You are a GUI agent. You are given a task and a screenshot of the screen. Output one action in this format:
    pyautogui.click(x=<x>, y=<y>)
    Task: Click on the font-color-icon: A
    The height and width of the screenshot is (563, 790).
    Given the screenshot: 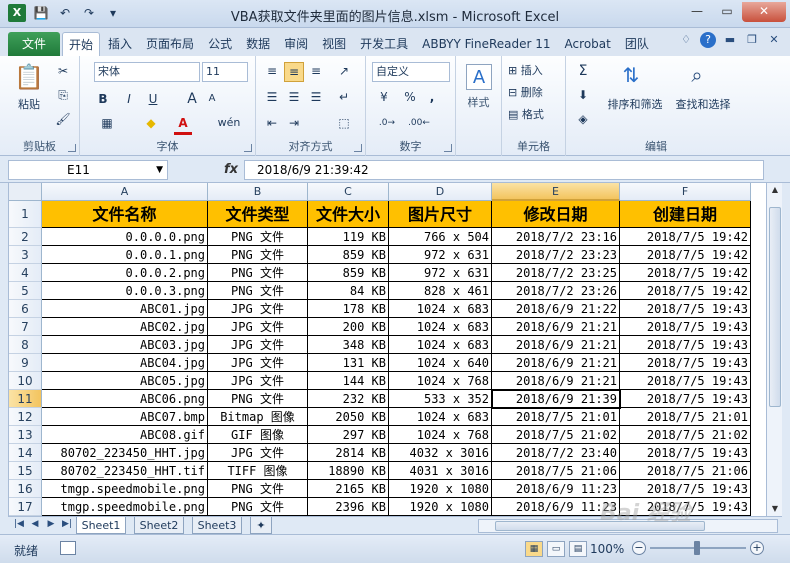 What is the action you would take?
    pyautogui.click(x=183, y=124)
    